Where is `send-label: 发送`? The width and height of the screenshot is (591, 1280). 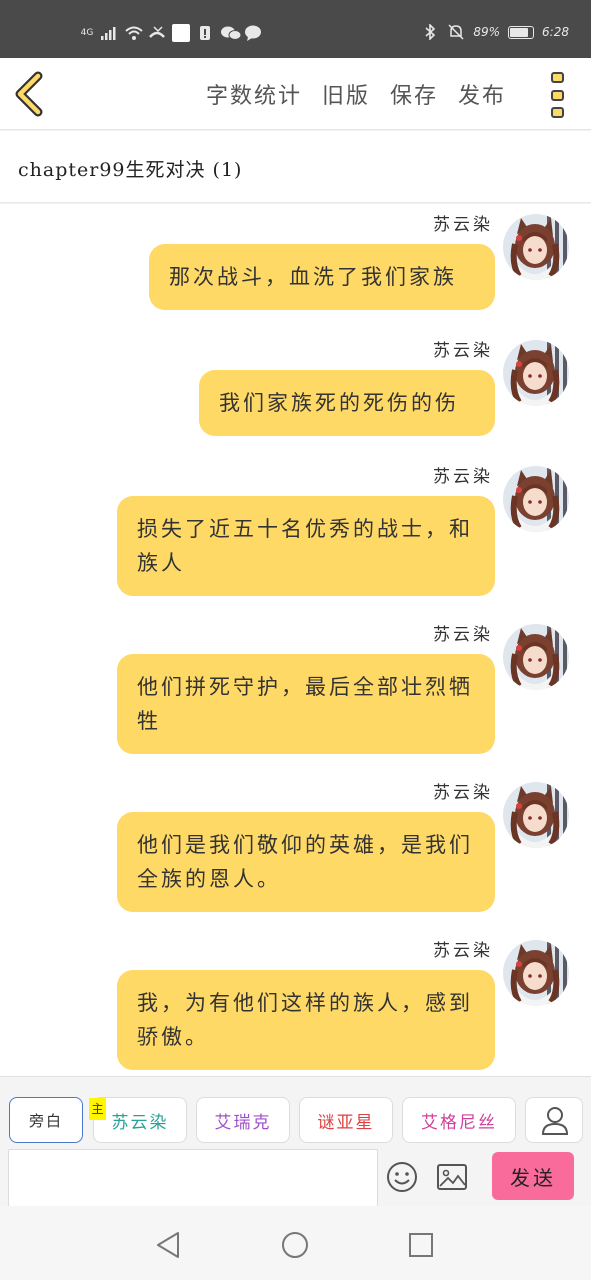
send-label: 发送 is located at coordinates (533, 1177).